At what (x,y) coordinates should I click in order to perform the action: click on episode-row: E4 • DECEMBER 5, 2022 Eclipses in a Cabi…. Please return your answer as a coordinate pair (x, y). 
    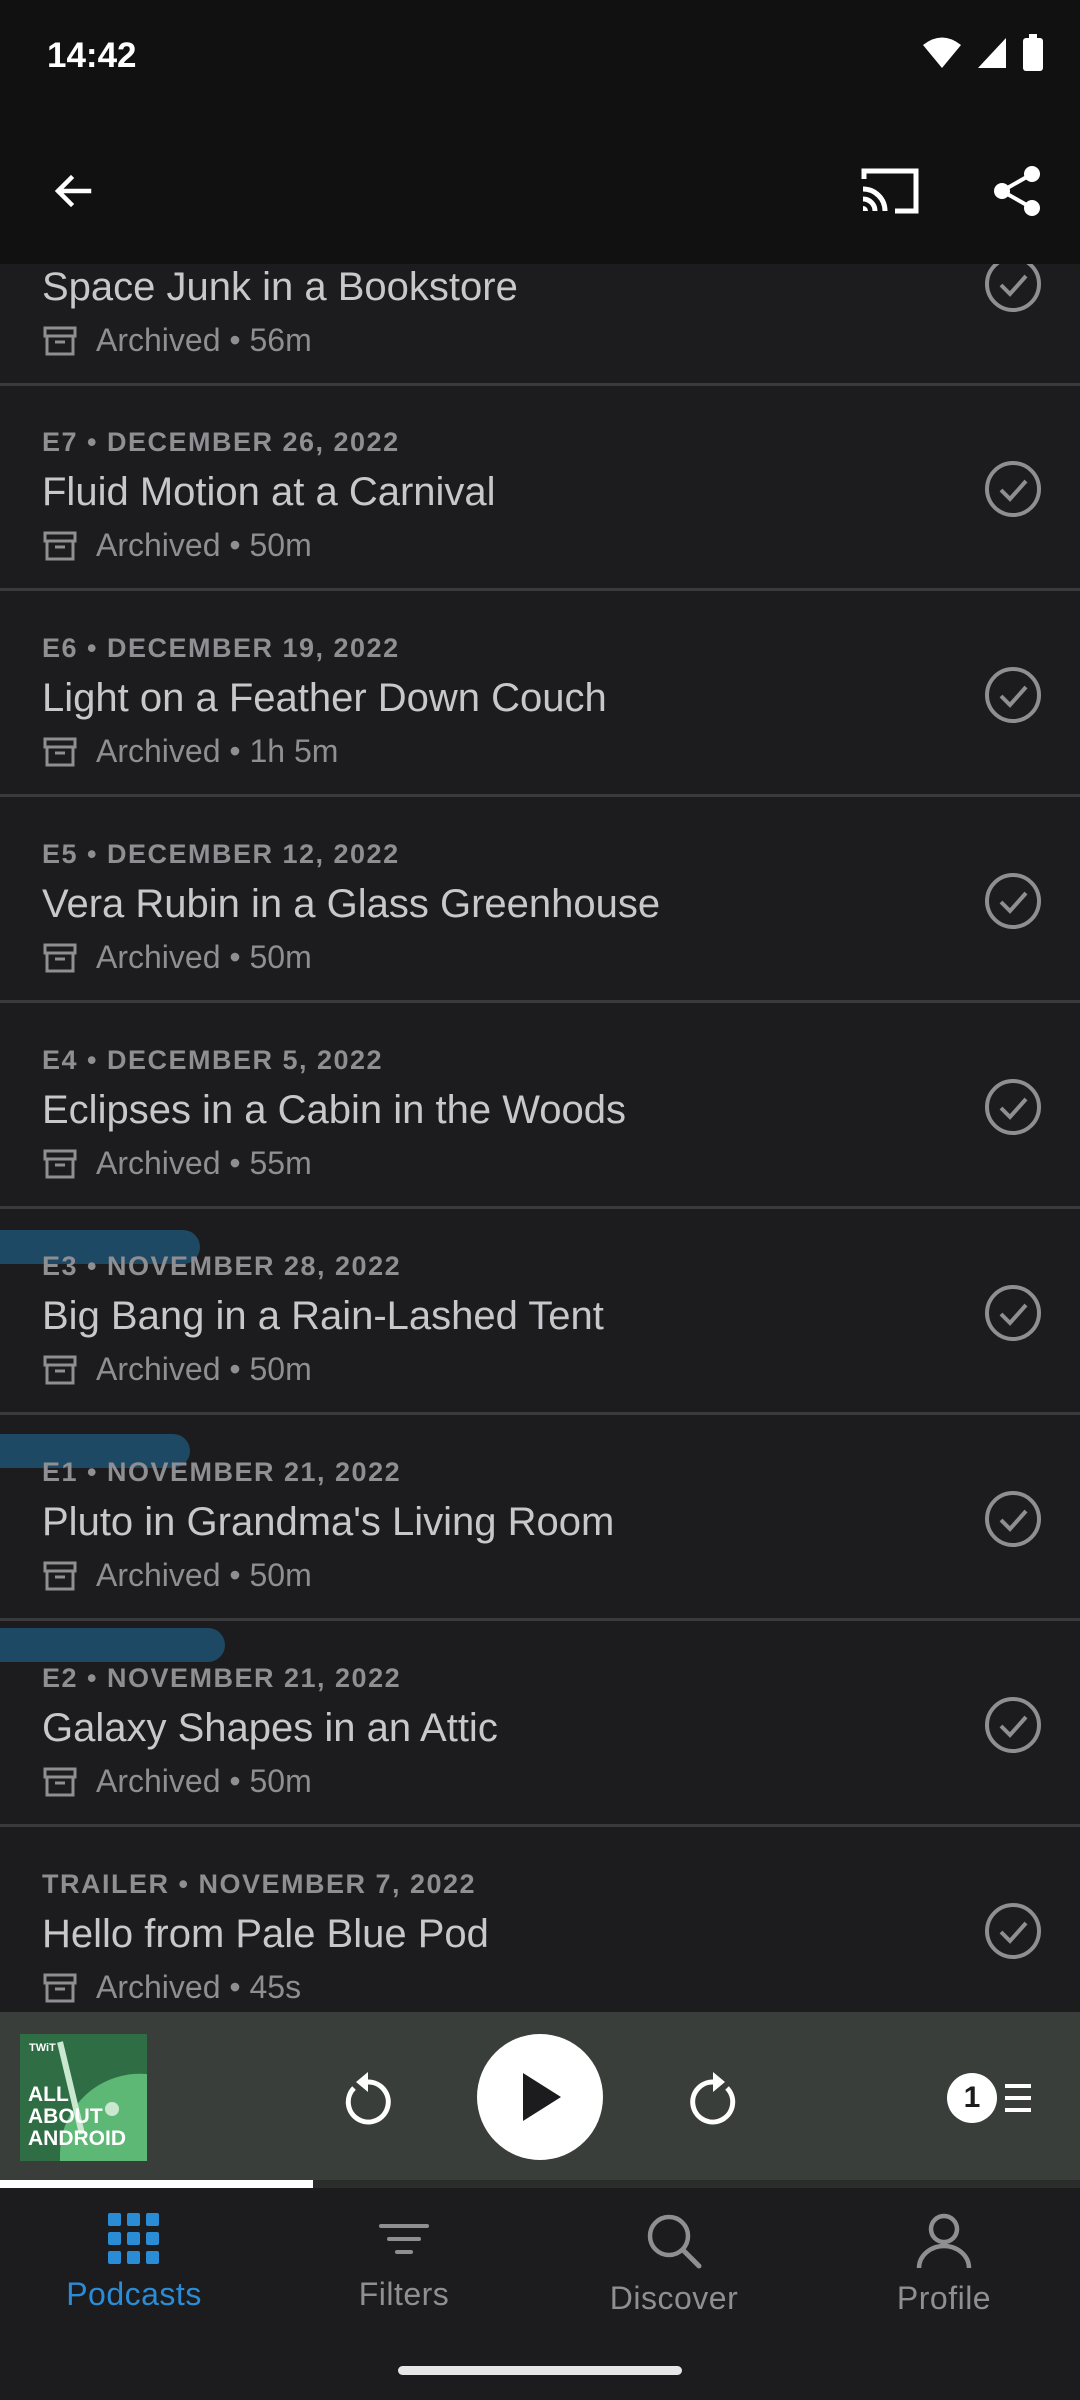
    Looking at the image, I should click on (540, 1106).